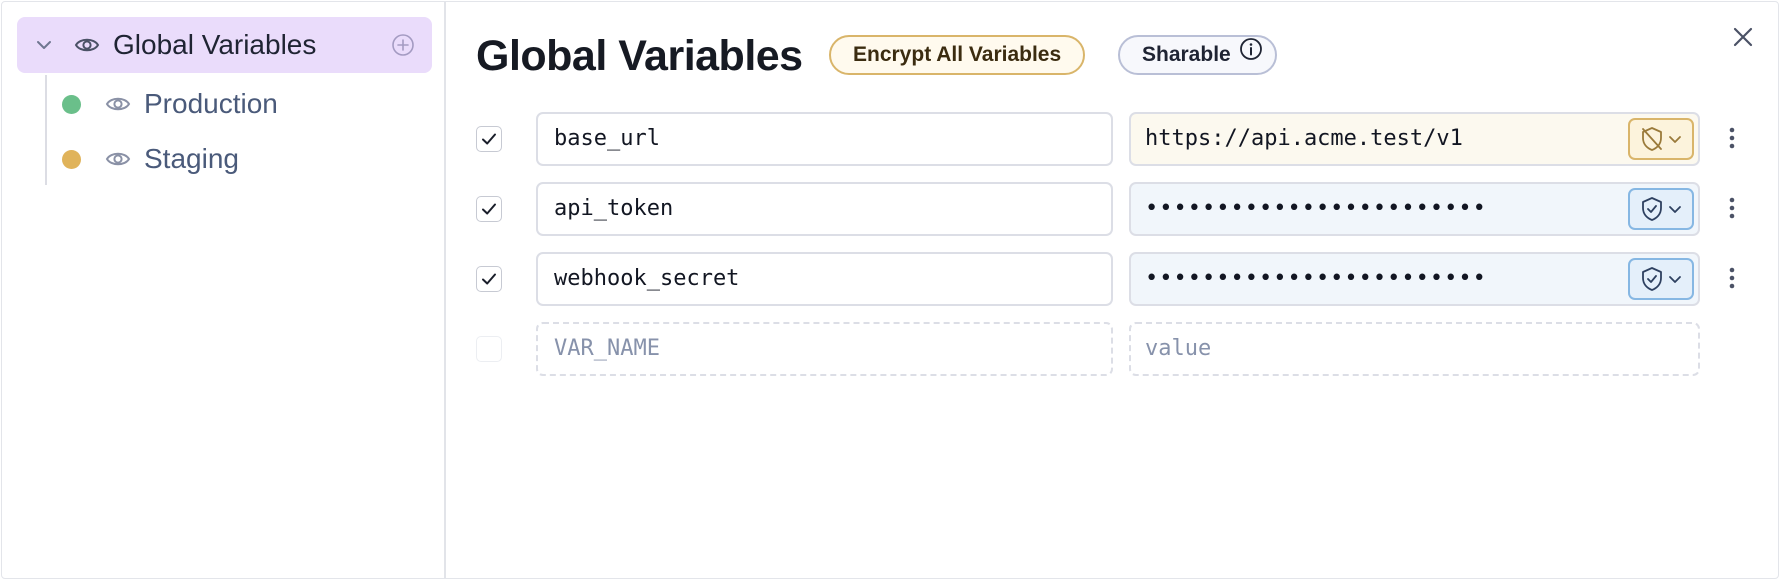  Describe the element at coordinates (1304, 138) in the screenshot. I see `variable-value-text: https://api.acme.test/v1` at that location.